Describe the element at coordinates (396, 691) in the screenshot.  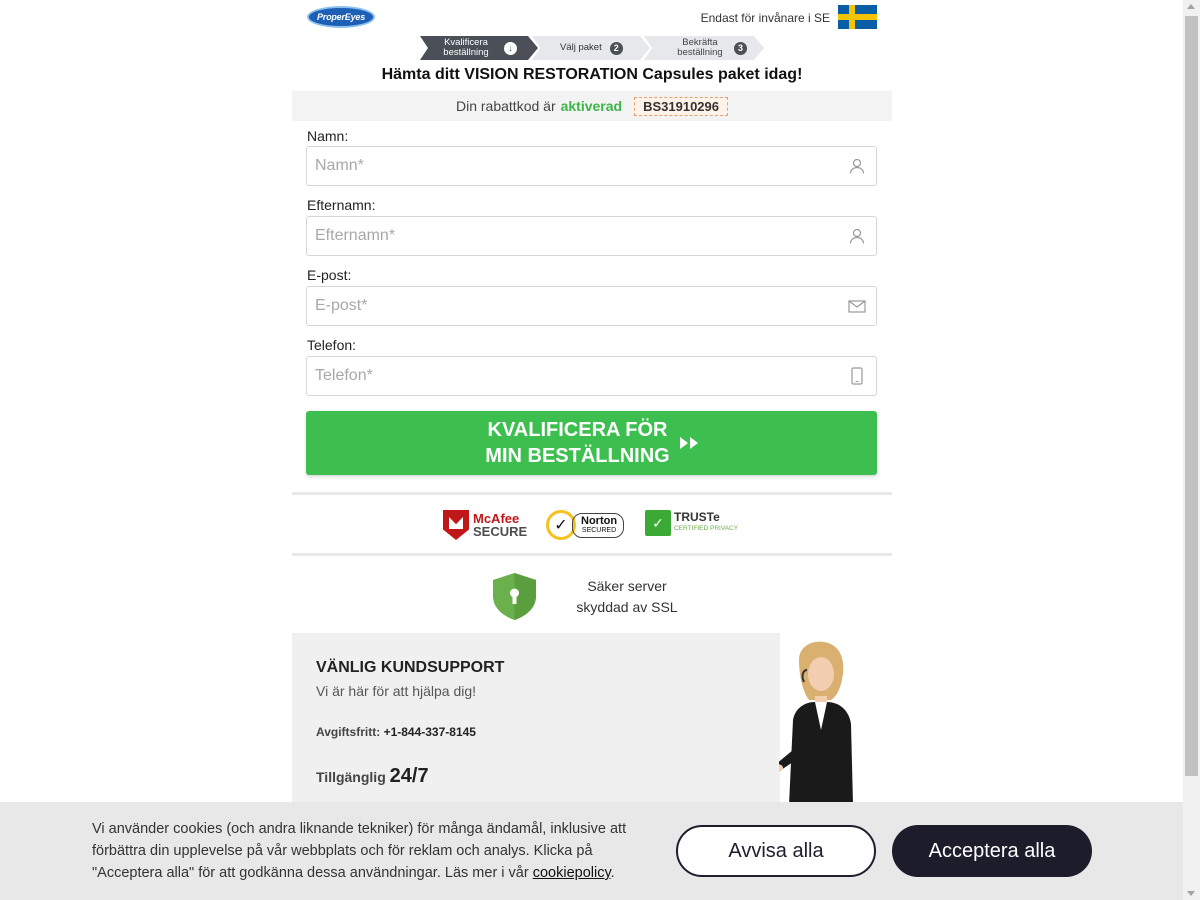
I see `support-subtitle: Vi är här för att hjälpa dig!` at that location.